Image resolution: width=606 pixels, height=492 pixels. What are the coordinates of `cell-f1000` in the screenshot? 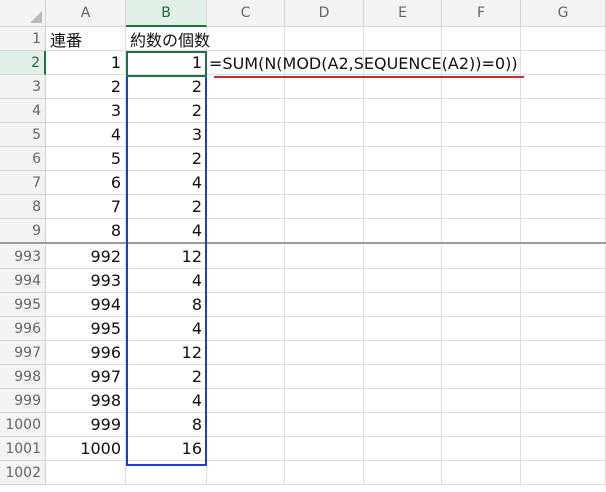 It's located at (481, 425).